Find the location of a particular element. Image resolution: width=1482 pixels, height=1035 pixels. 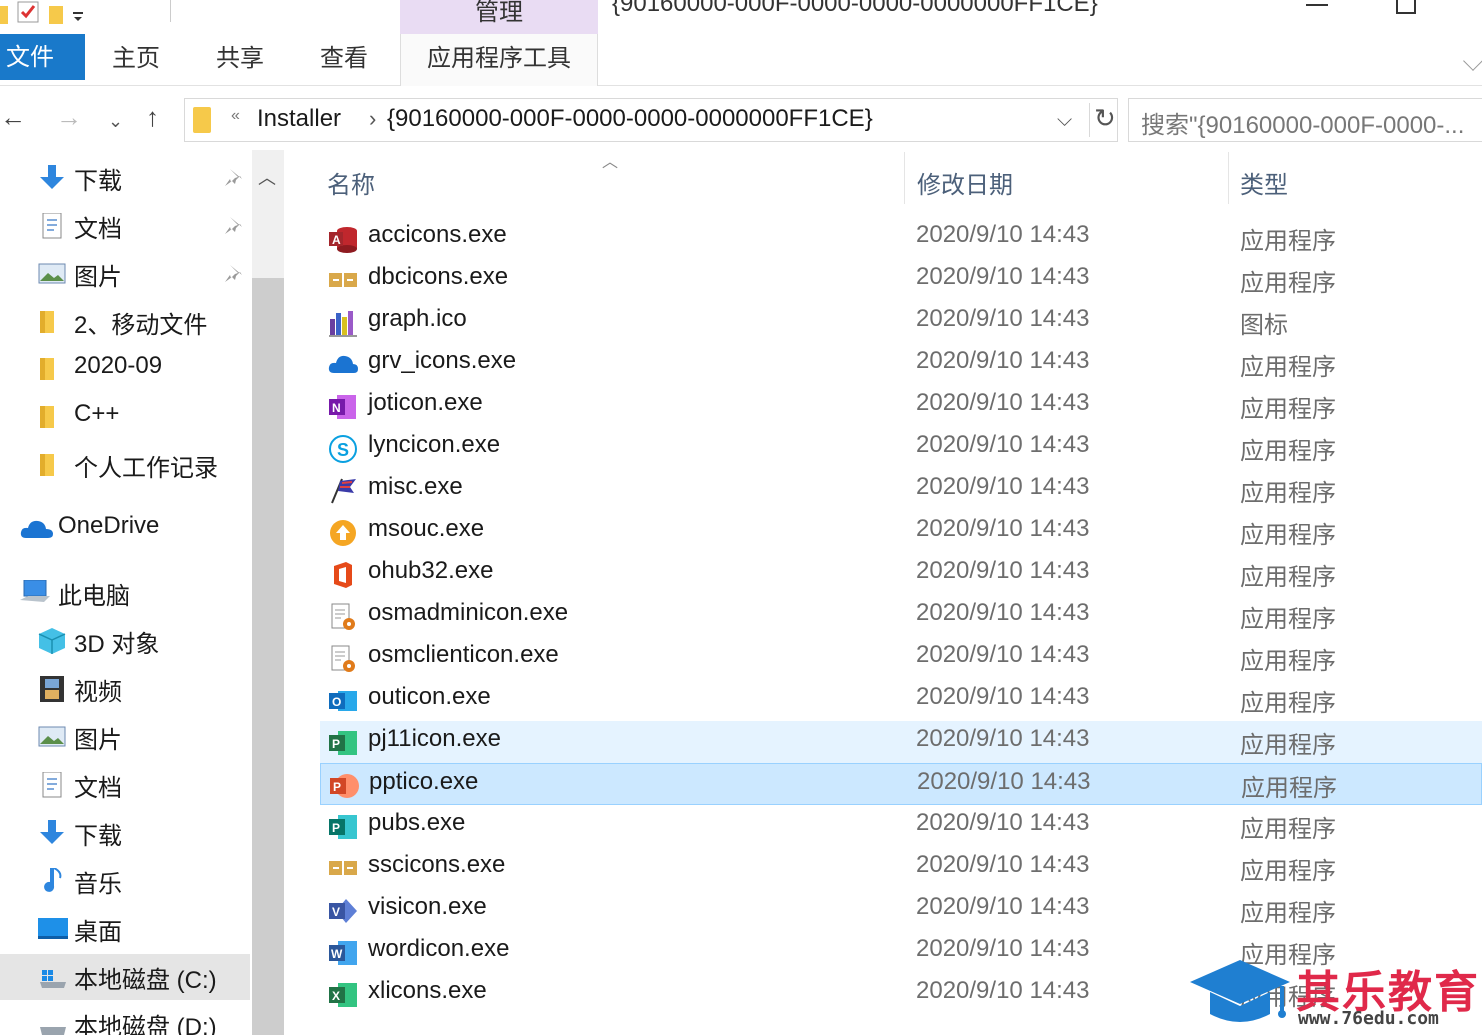

breadcrumb-current-folder: {90160000-000F-0000-0000-0000000FF1CE} is located at coordinates (630, 119).